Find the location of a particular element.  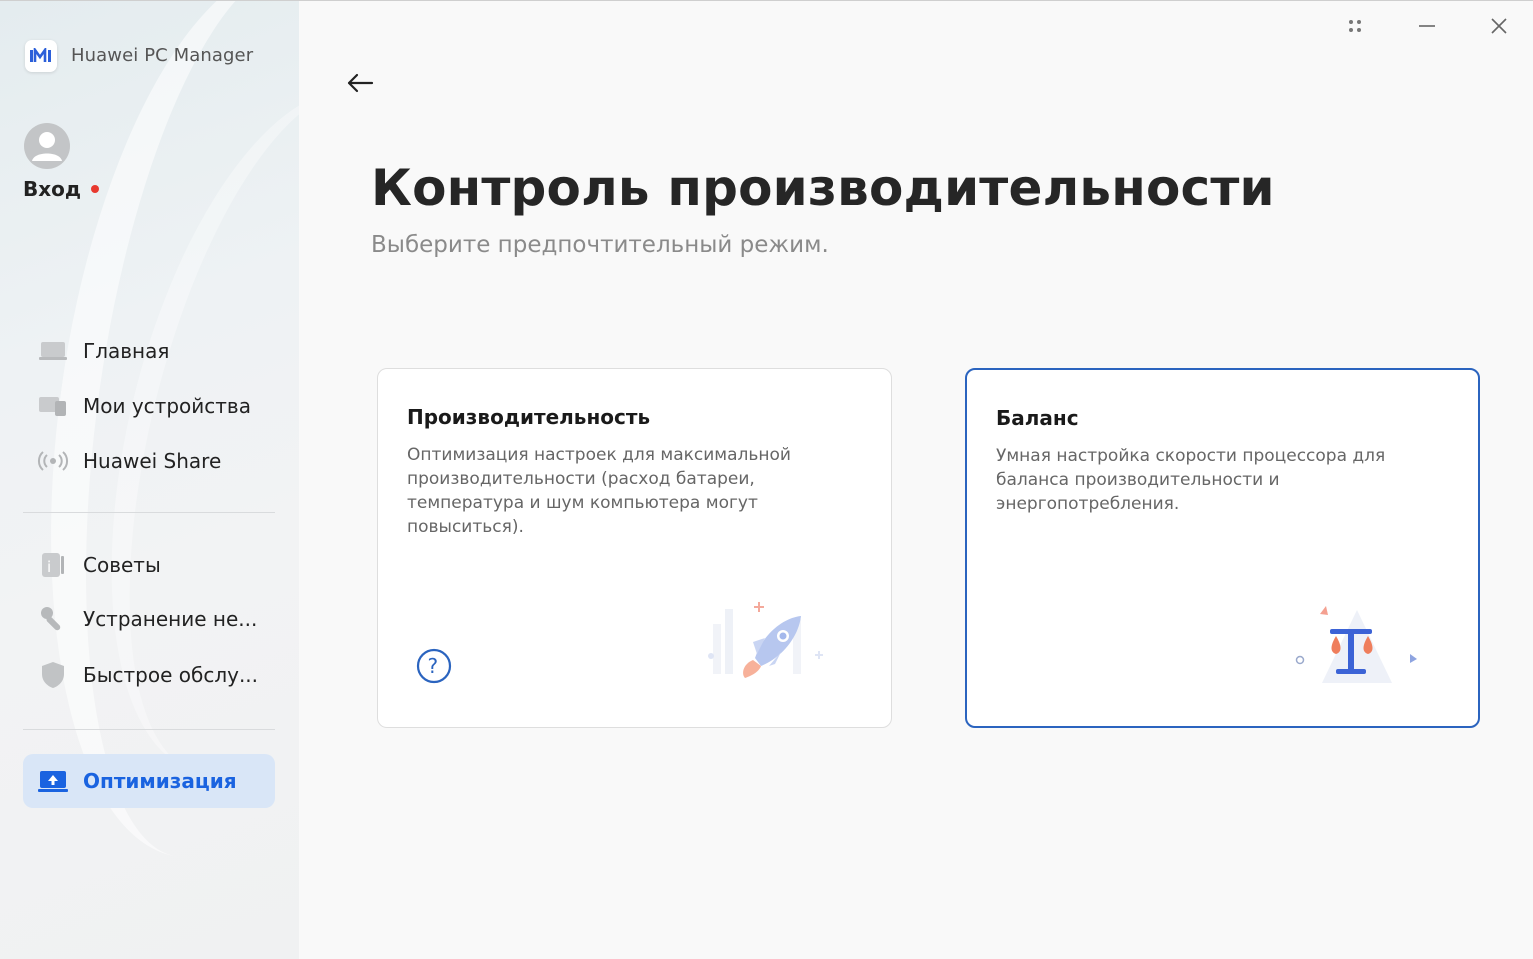

help-icon: ? is located at coordinates (434, 666).